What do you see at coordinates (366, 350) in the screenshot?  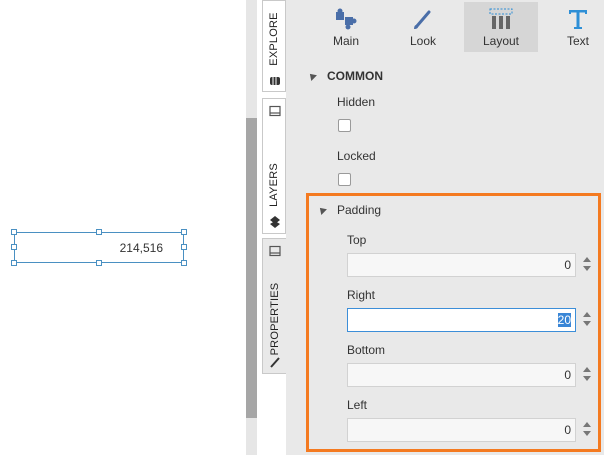 I see `padding-bottom-label: Bottom` at bounding box center [366, 350].